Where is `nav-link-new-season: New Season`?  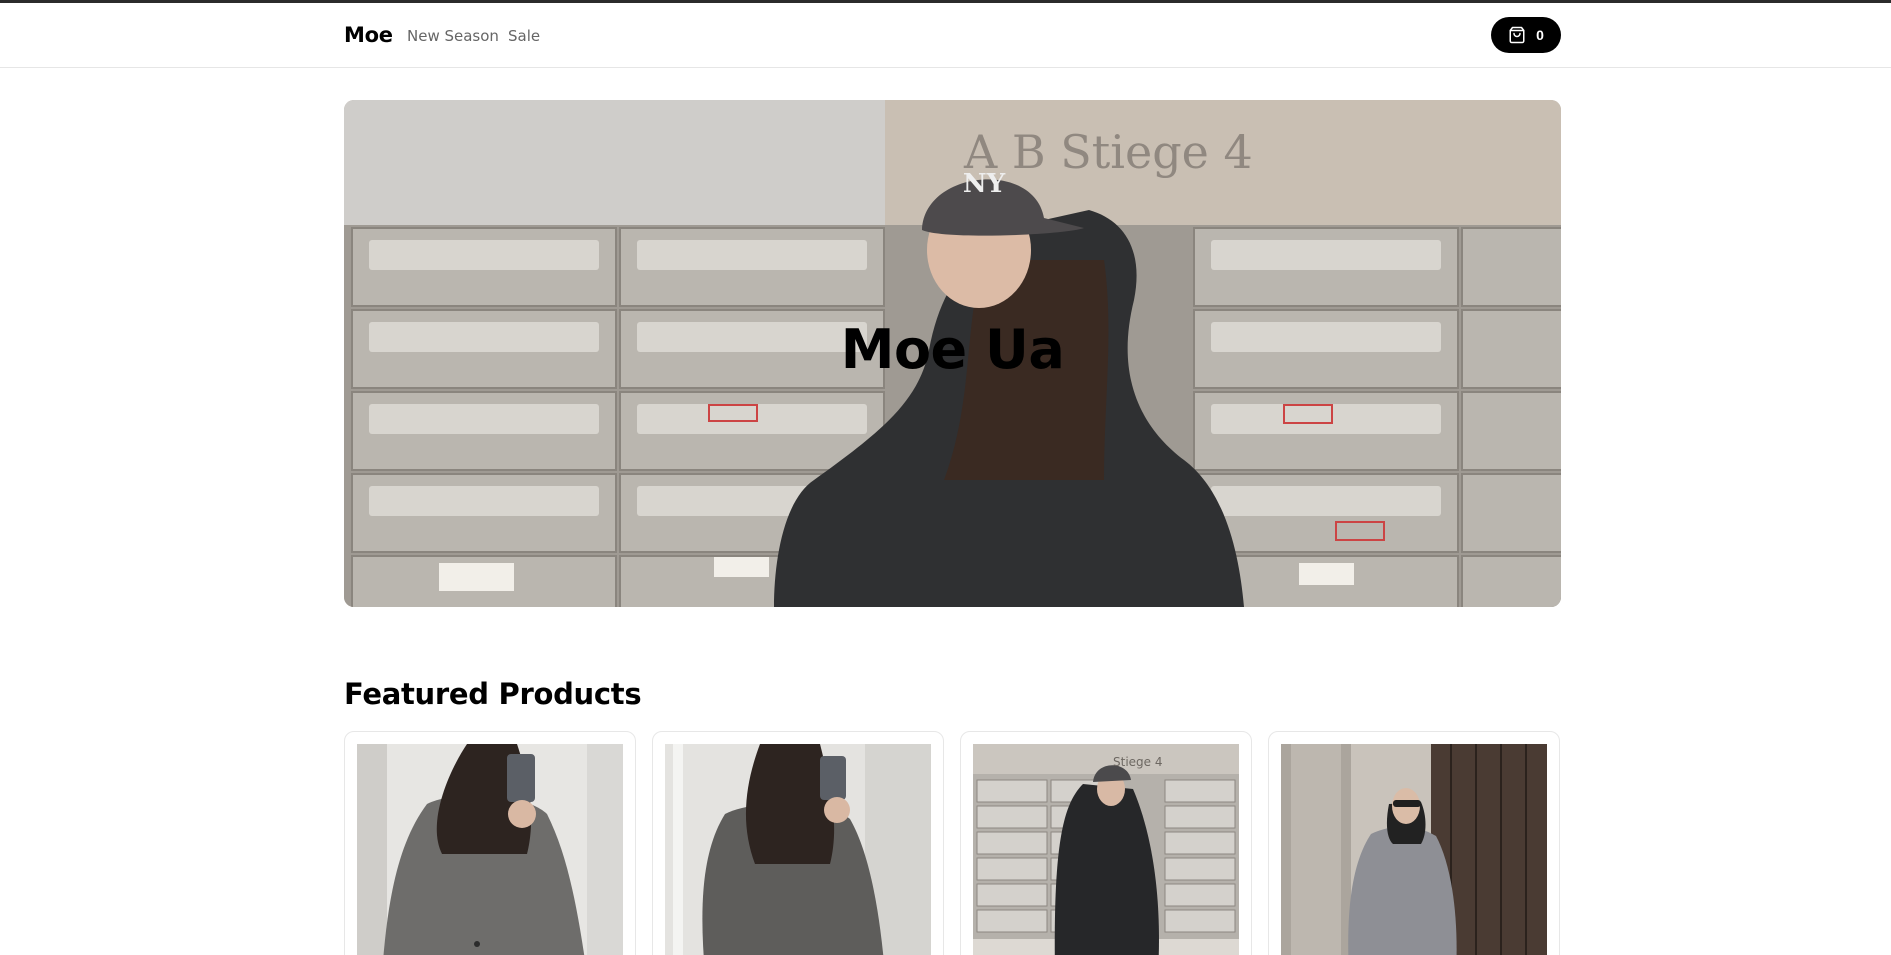 nav-link-new-season: New Season is located at coordinates (453, 36).